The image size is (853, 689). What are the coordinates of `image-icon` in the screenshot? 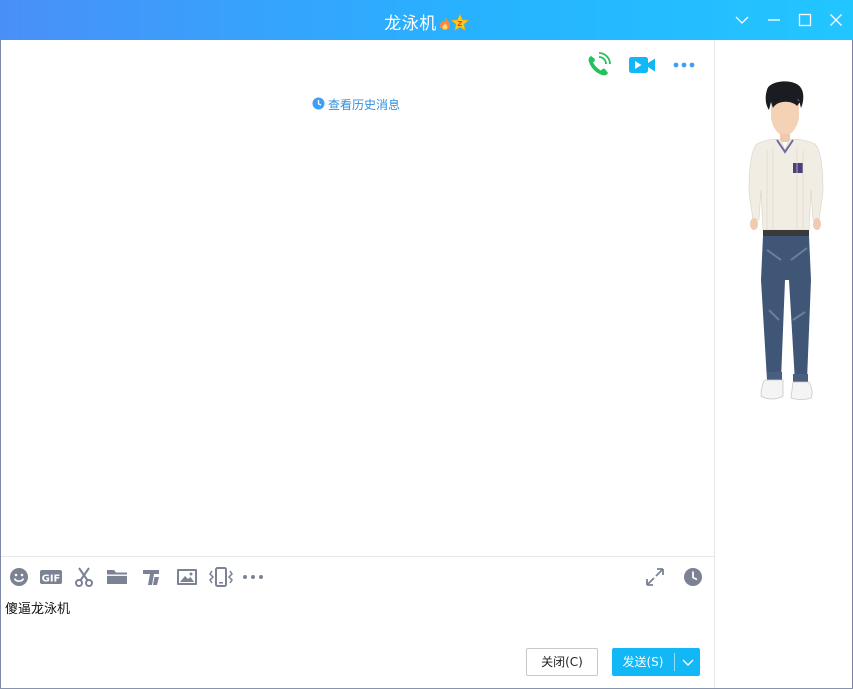 It's located at (187, 577).